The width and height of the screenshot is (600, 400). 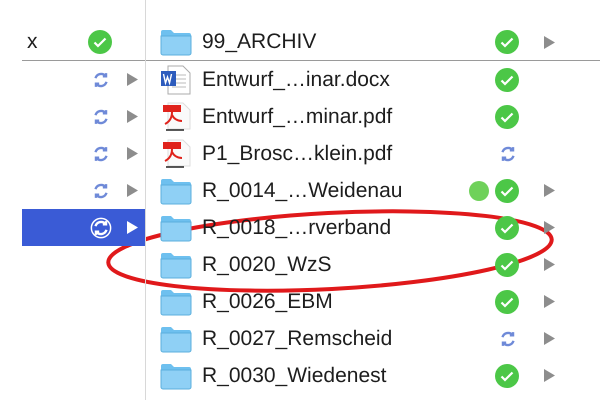 I want to click on word-document-icon, so click(x=176, y=79).